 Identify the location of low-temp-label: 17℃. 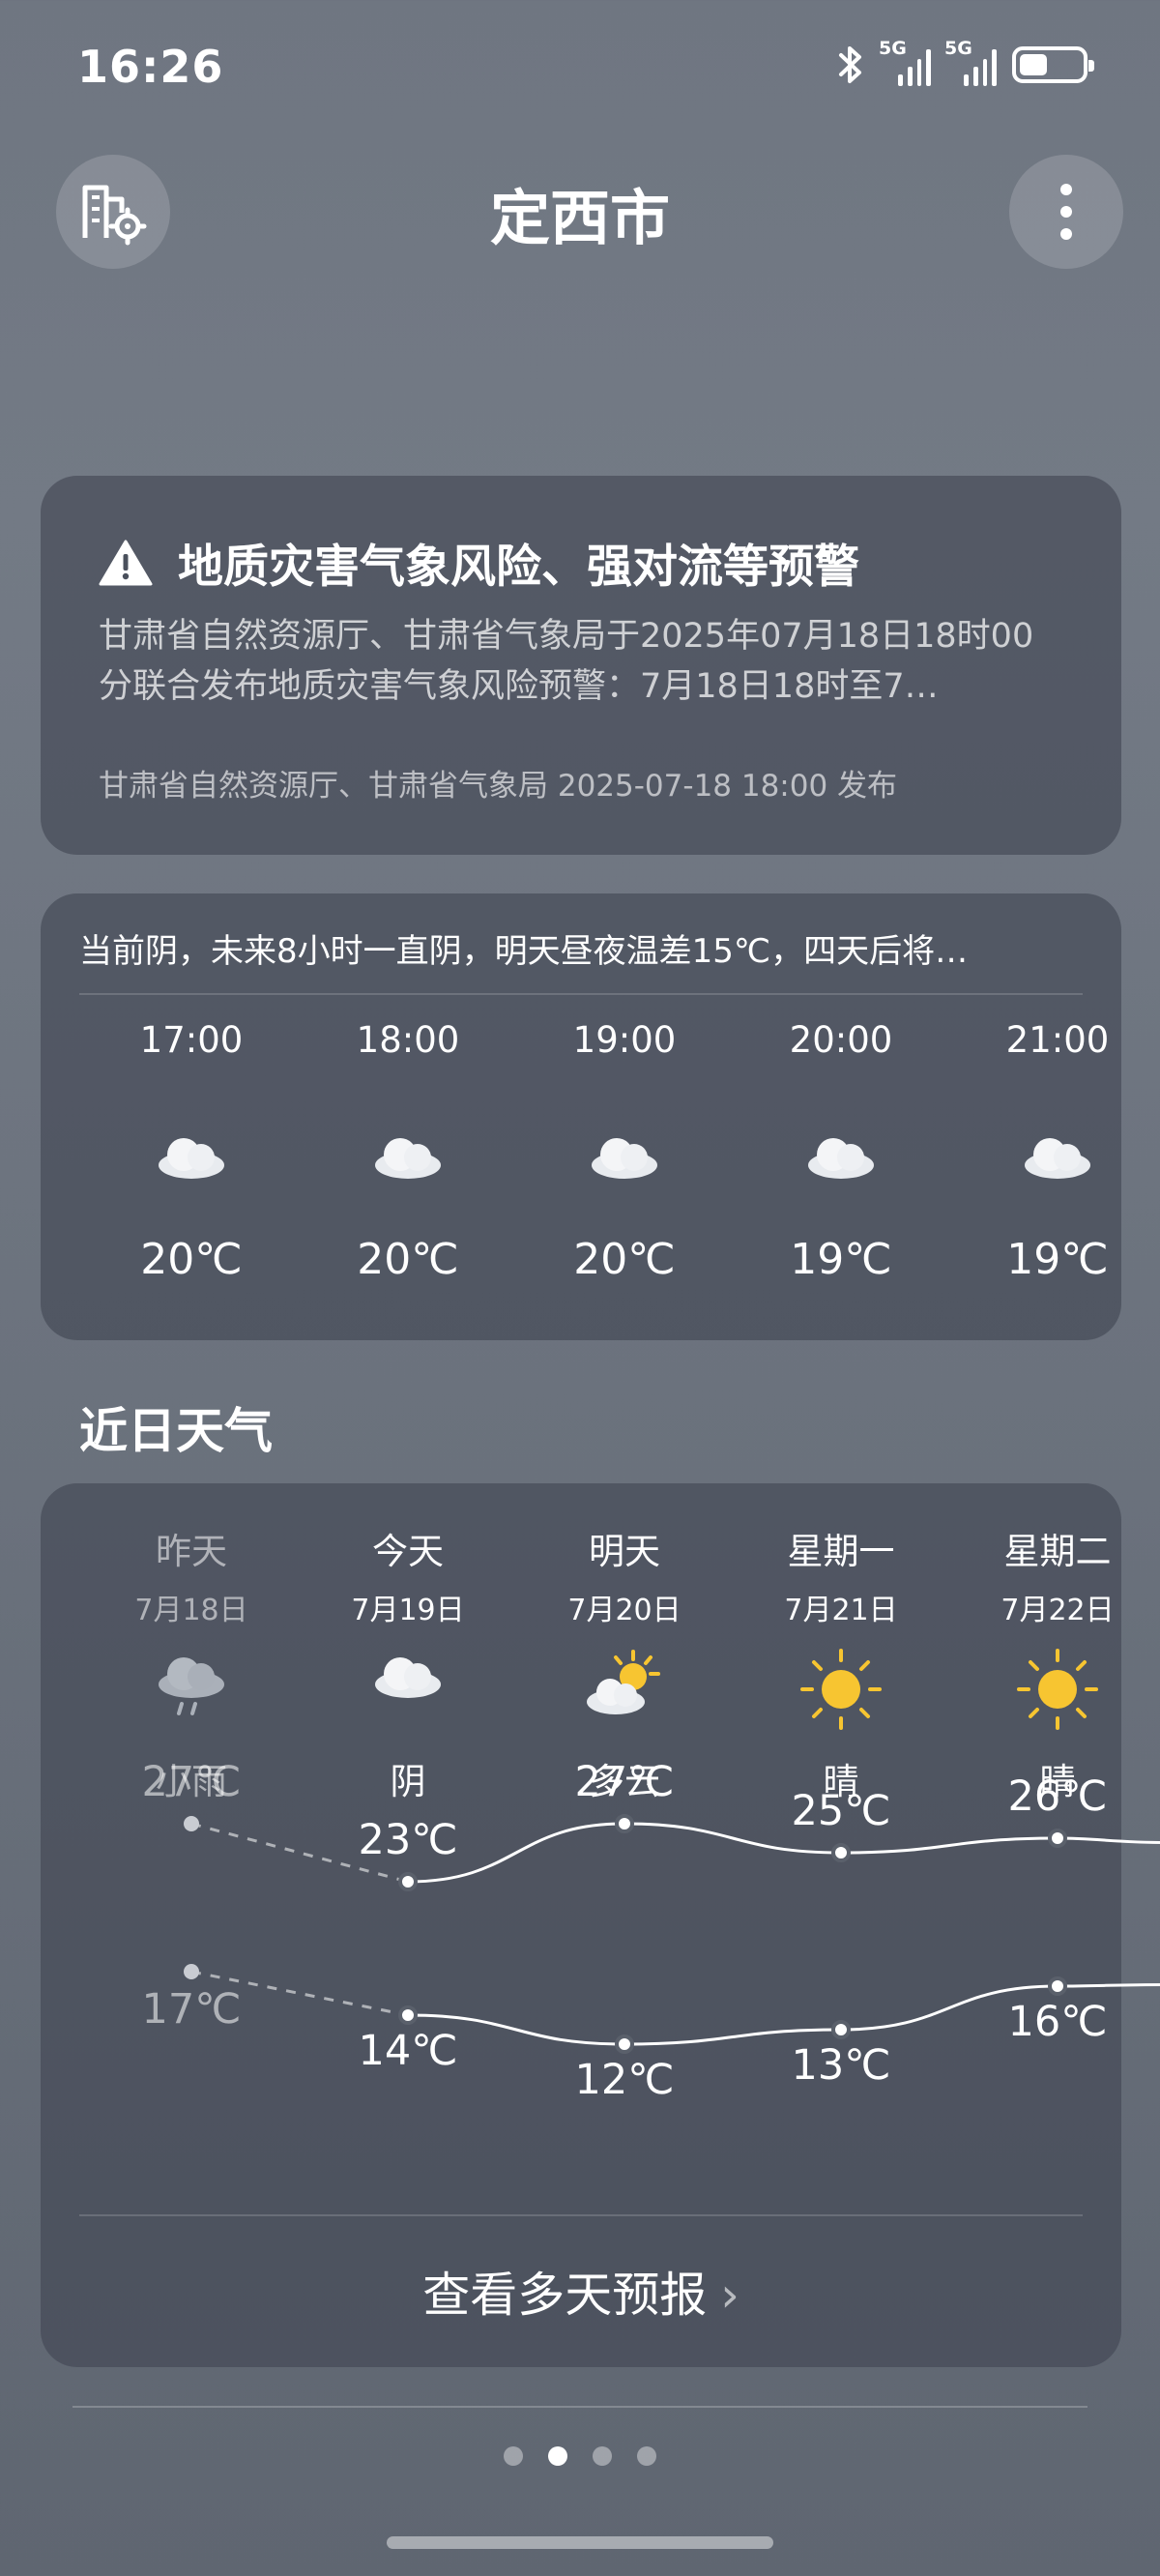
(192, 2009).